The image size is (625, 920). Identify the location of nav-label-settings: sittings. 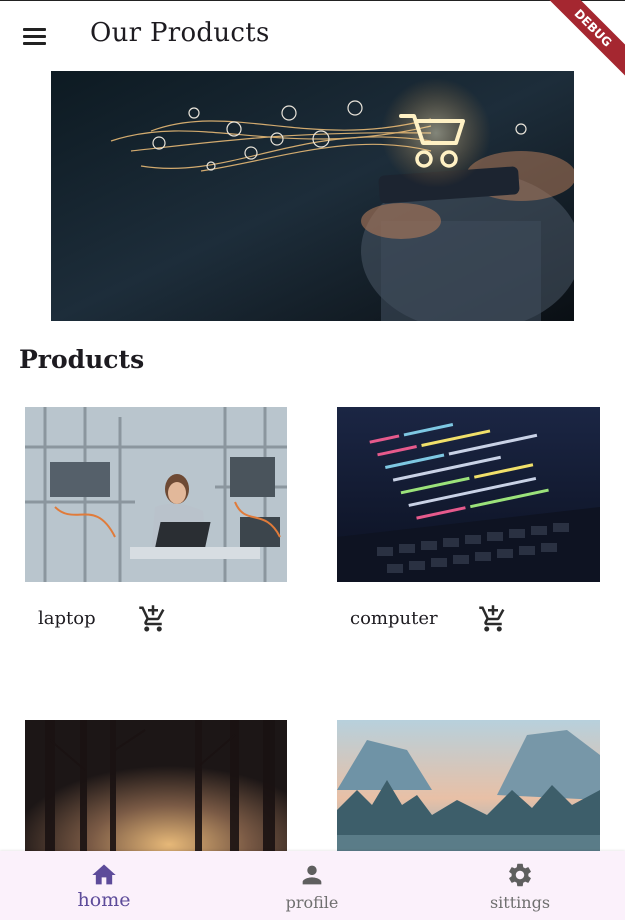
(520, 902).